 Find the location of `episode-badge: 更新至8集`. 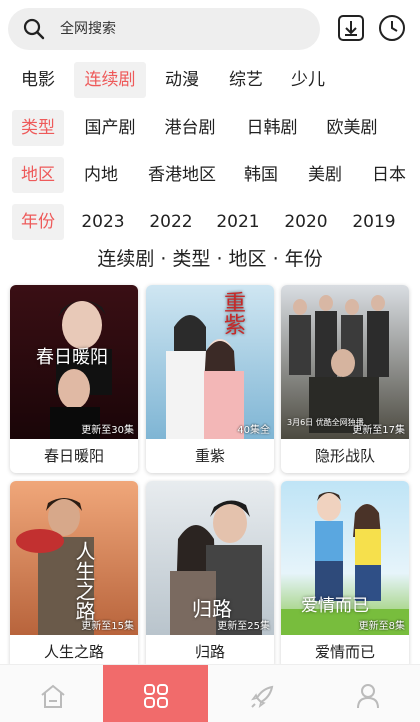

episode-badge: 更新至8集 is located at coordinates (381, 626).